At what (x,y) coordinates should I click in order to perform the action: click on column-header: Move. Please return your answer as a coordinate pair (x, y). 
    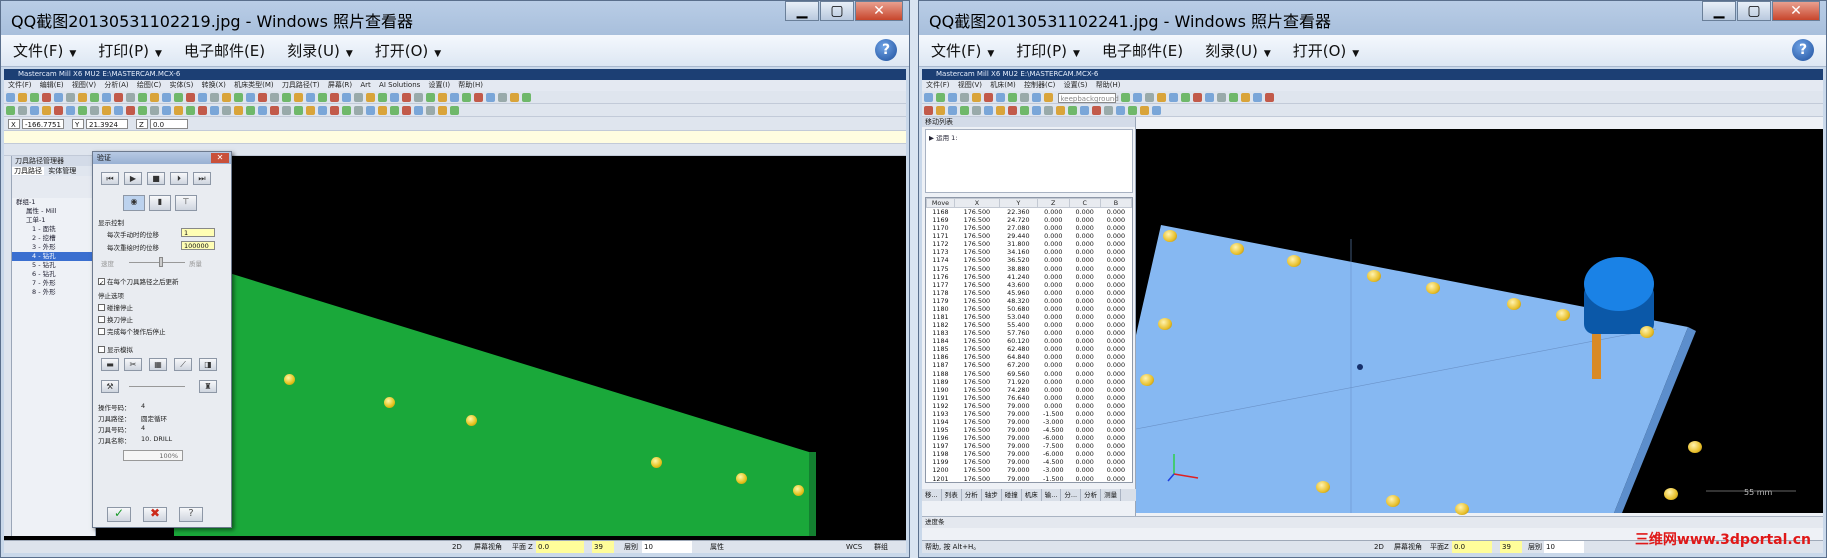
    Looking at the image, I should click on (940, 203).